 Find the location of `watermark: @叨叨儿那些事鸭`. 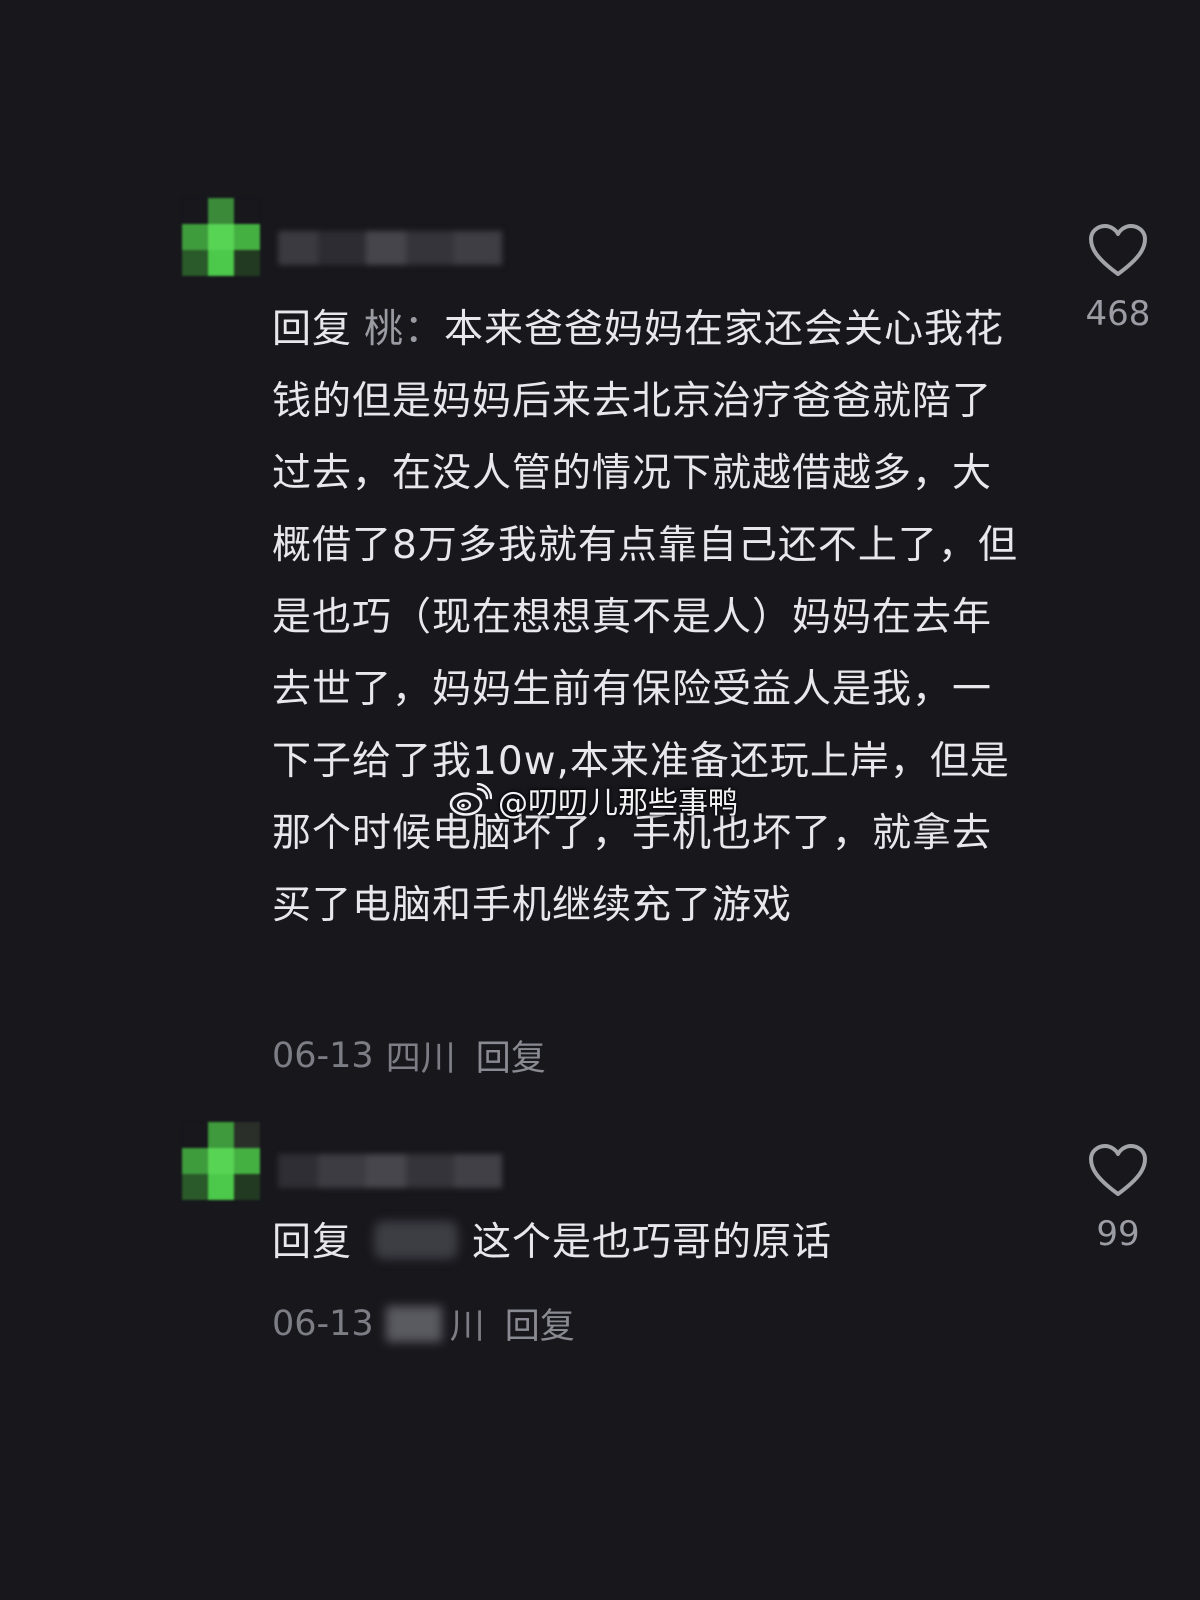

watermark: @叨叨儿那些事鸭 is located at coordinates (593, 800).